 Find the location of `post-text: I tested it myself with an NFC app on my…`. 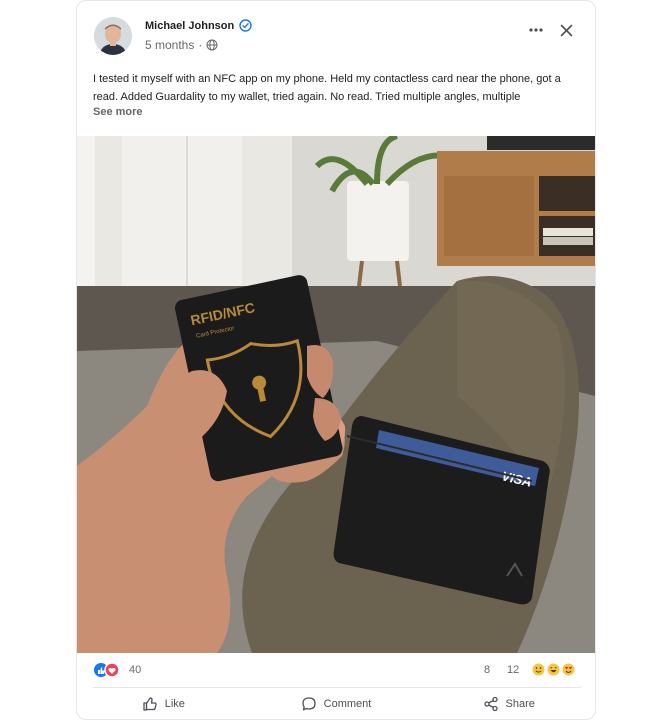

post-text: I tested it myself with an NFC app on my… is located at coordinates (327, 88).